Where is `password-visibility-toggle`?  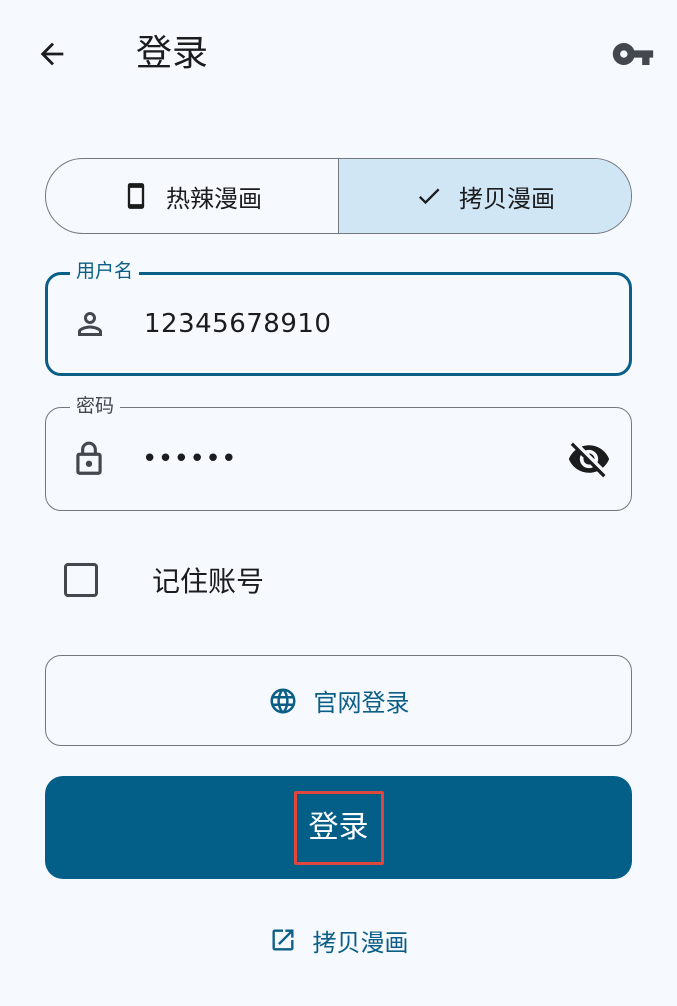 password-visibility-toggle is located at coordinates (589, 459).